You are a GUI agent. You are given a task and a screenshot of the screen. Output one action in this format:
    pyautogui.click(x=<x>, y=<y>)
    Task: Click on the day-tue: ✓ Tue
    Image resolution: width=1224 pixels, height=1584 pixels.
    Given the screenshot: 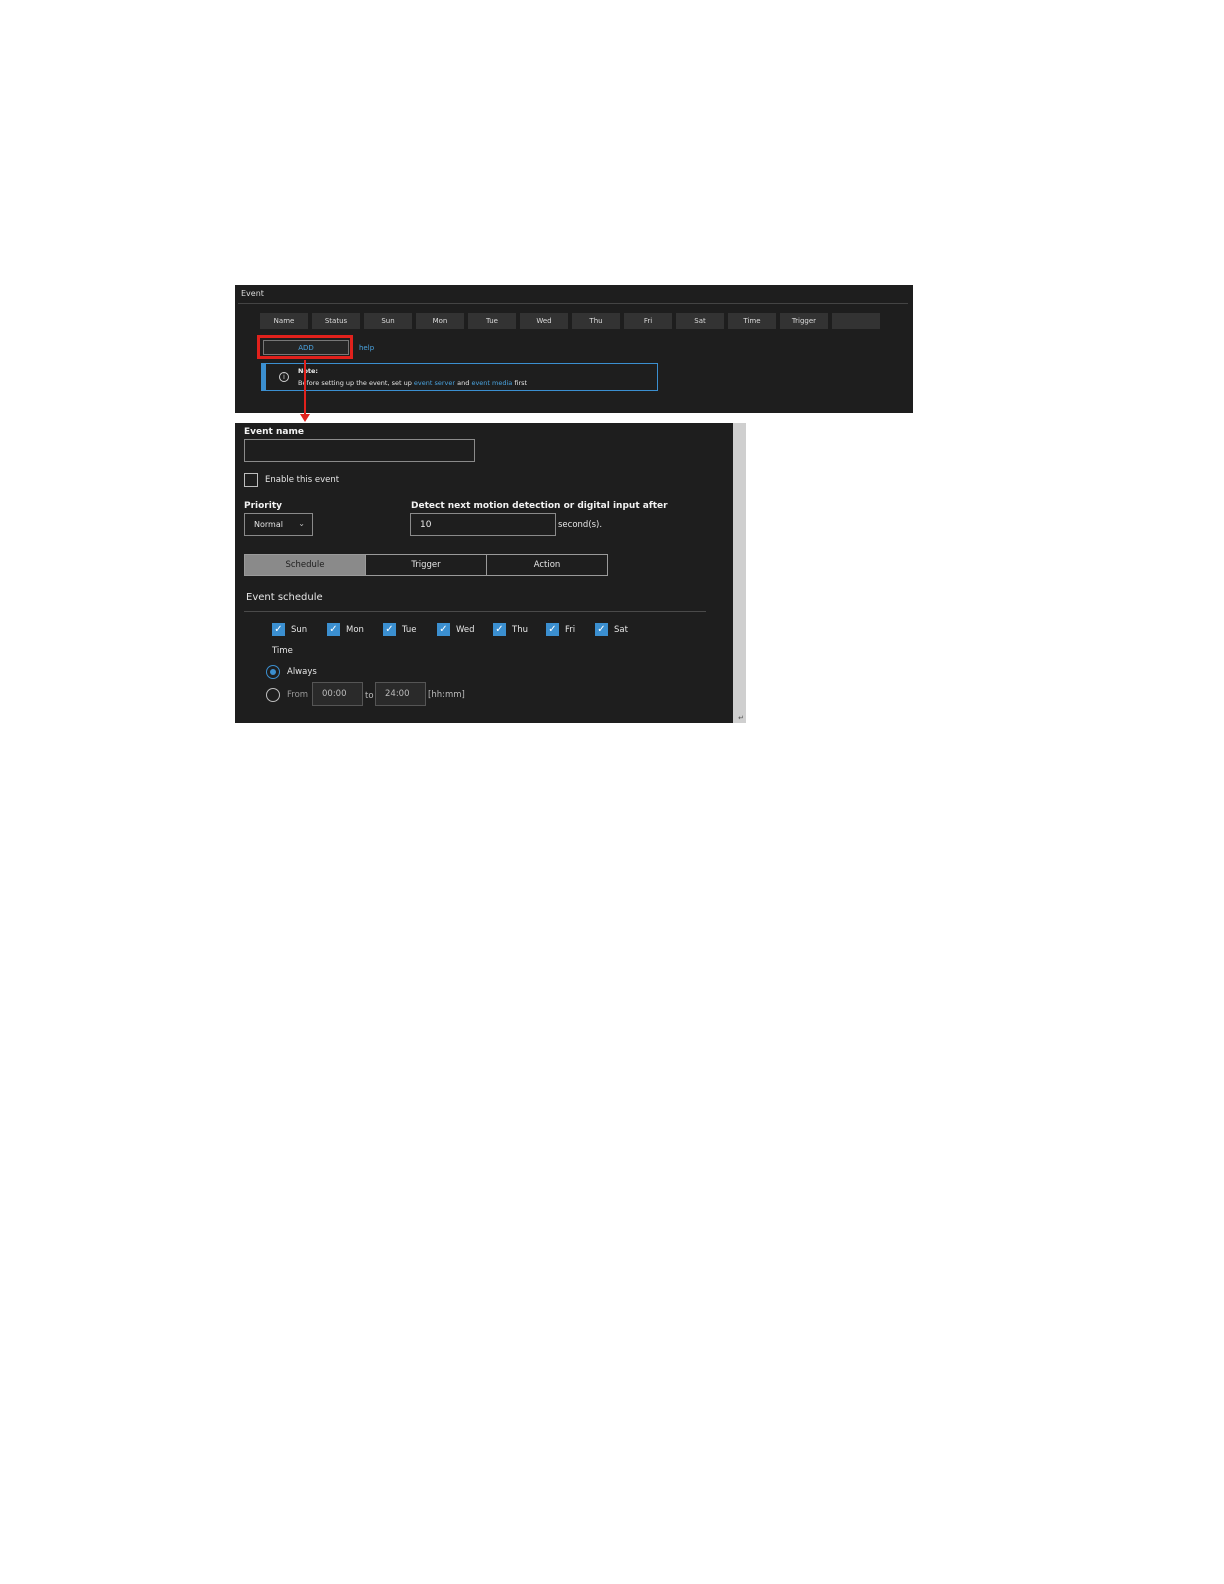 What is the action you would take?
    pyautogui.click(x=400, y=629)
    